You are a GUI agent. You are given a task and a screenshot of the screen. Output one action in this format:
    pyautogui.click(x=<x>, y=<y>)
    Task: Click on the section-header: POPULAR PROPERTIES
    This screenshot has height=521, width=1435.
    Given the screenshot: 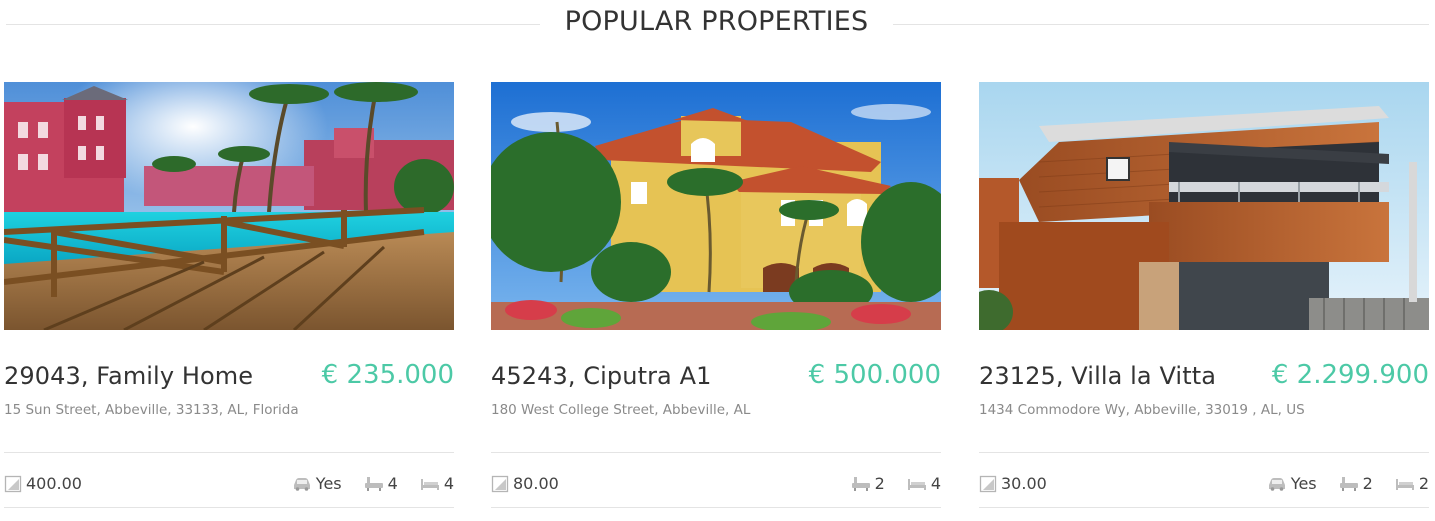 What is the action you would take?
    pyautogui.click(x=717, y=24)
    